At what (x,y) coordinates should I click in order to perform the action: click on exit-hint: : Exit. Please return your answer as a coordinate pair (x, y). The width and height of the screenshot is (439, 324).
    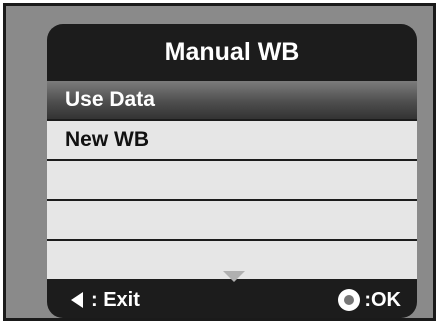
    Looking at the image, I should click on (105, 300).